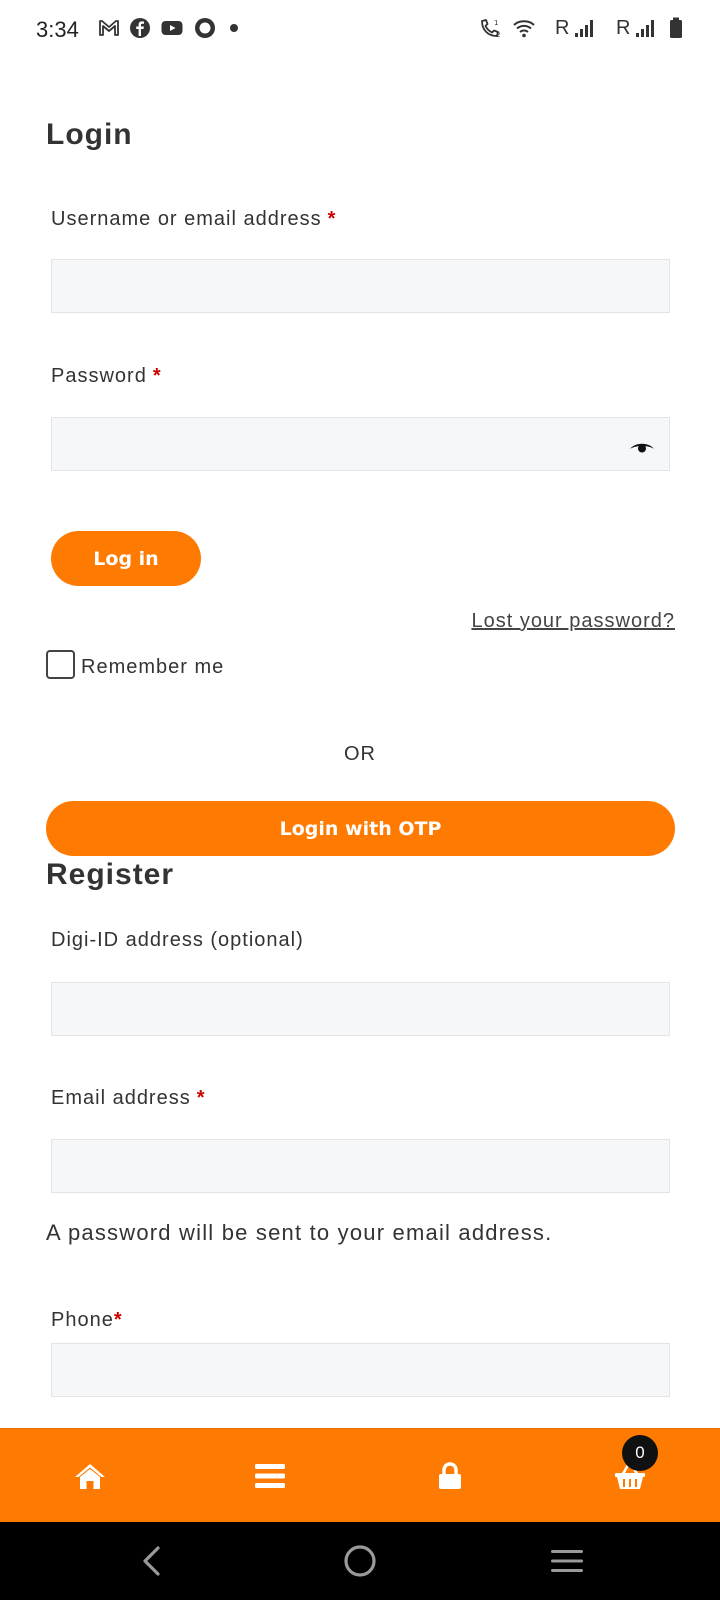  I want to click on login-button: Log in, so click(126, 558).